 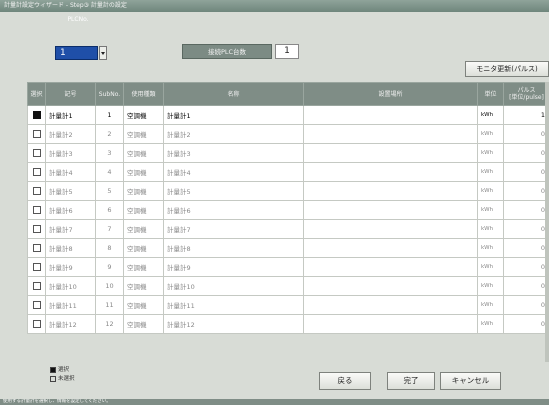 What do you see at coordinates (233, 305) in the screenshot?
I see `name-cell: 計量計11` at bounding box center [233, 305].